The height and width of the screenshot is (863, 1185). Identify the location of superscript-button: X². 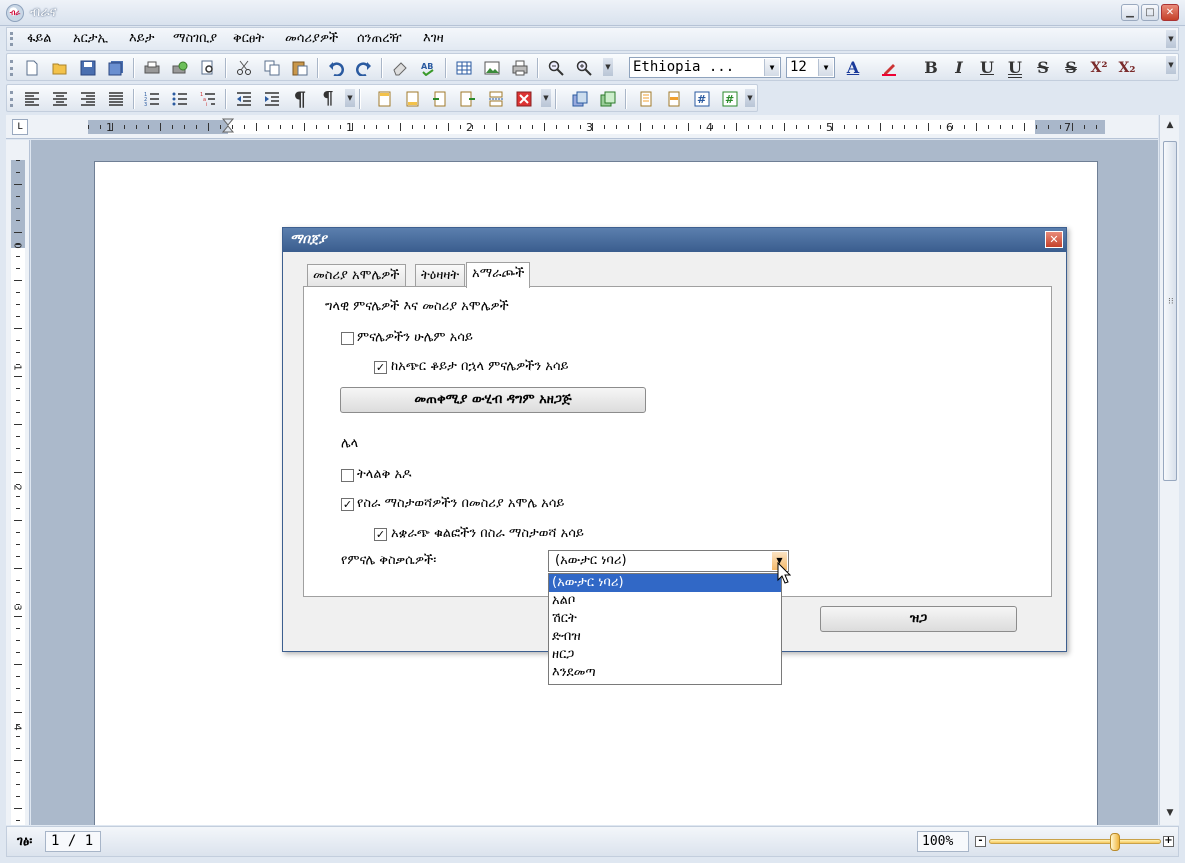
(1099, 68).